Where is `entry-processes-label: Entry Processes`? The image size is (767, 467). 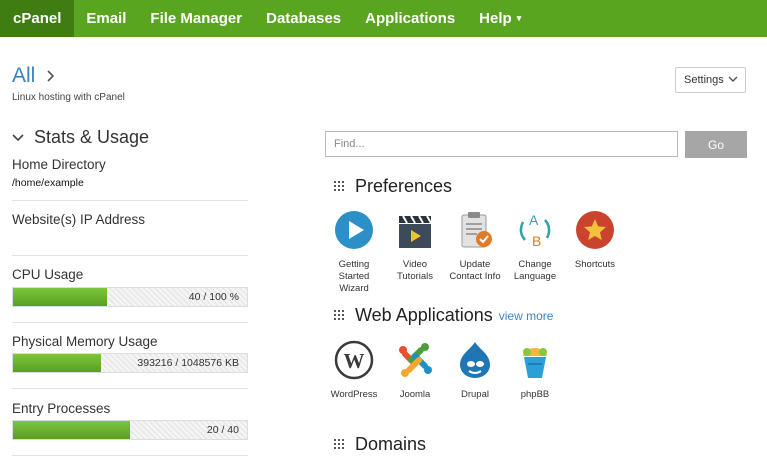 entry-processes-label: Entry Processes is located at coordinates (61, 408).